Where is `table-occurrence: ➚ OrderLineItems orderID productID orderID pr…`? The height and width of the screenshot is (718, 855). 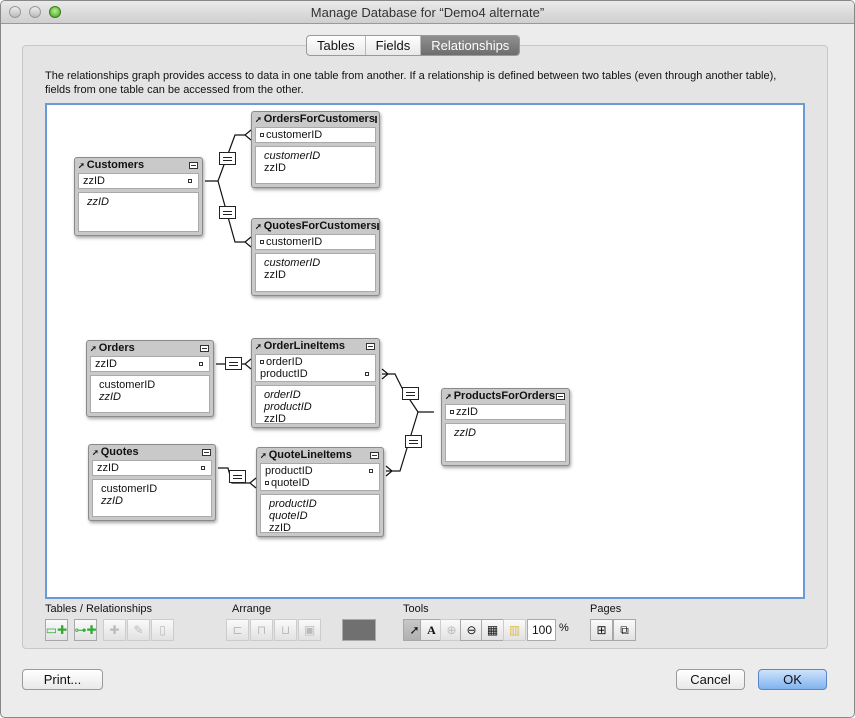 table-occurrence: ➚ OrderLineItems orderID productID orderID pr… is located at coordinates (315, 383).